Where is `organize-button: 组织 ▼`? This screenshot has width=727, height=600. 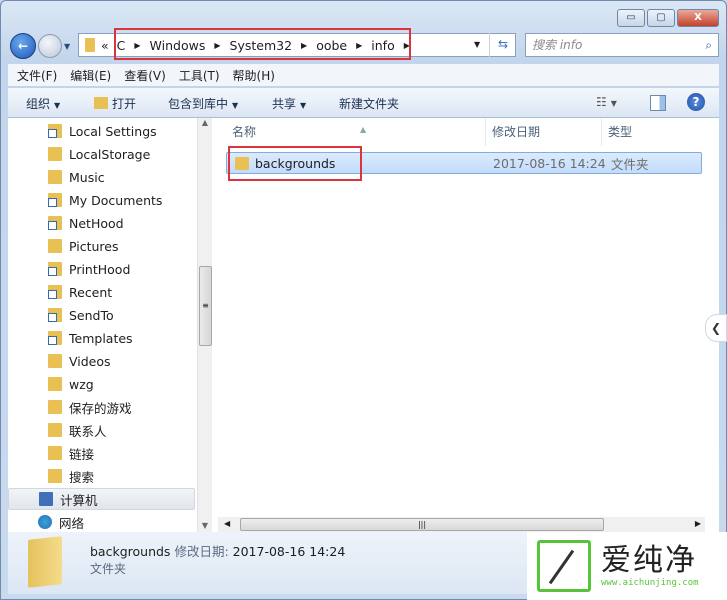
organize-button: 组织 ▼ is located at coordinates (43, 103).